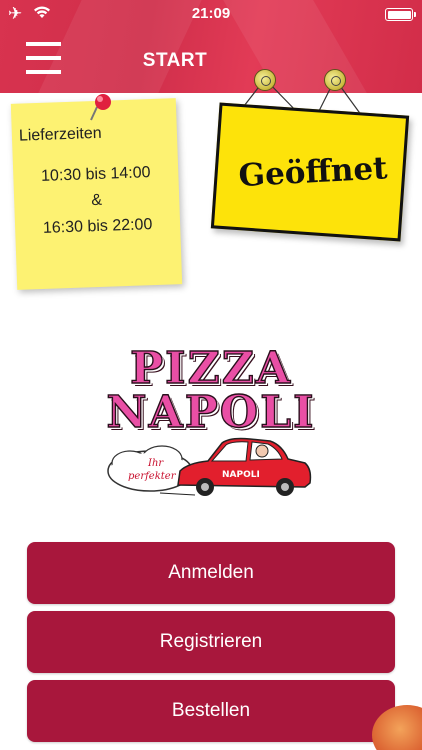  I want to click on car-text: NAPOLI, so click(241, 475).